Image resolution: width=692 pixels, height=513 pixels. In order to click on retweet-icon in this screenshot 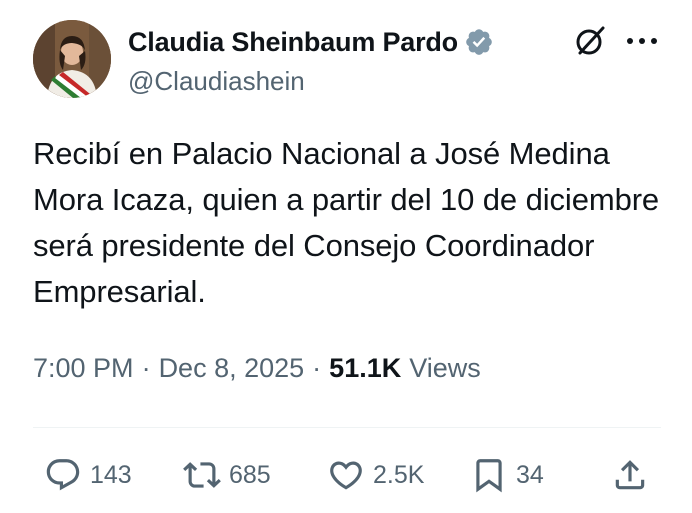, I will do `click(202, 475)`.